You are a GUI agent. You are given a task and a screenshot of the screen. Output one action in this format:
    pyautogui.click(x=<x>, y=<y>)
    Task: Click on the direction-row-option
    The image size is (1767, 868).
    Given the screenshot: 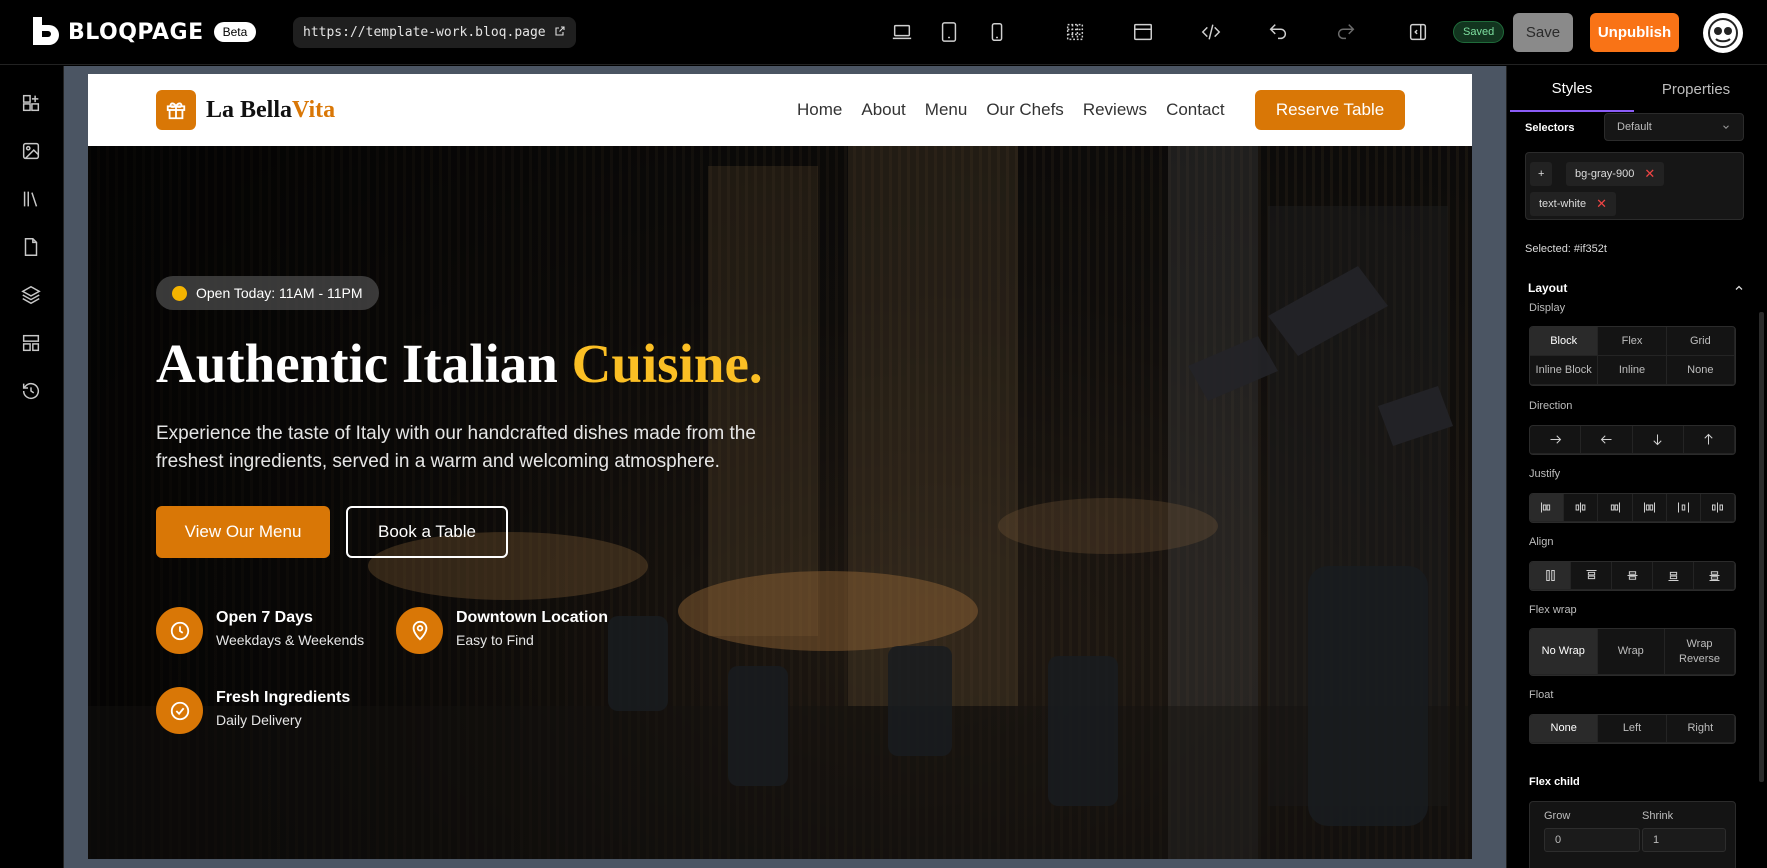 What is the action you would take?
    pyautogui.click(x=1556, y=440)
    